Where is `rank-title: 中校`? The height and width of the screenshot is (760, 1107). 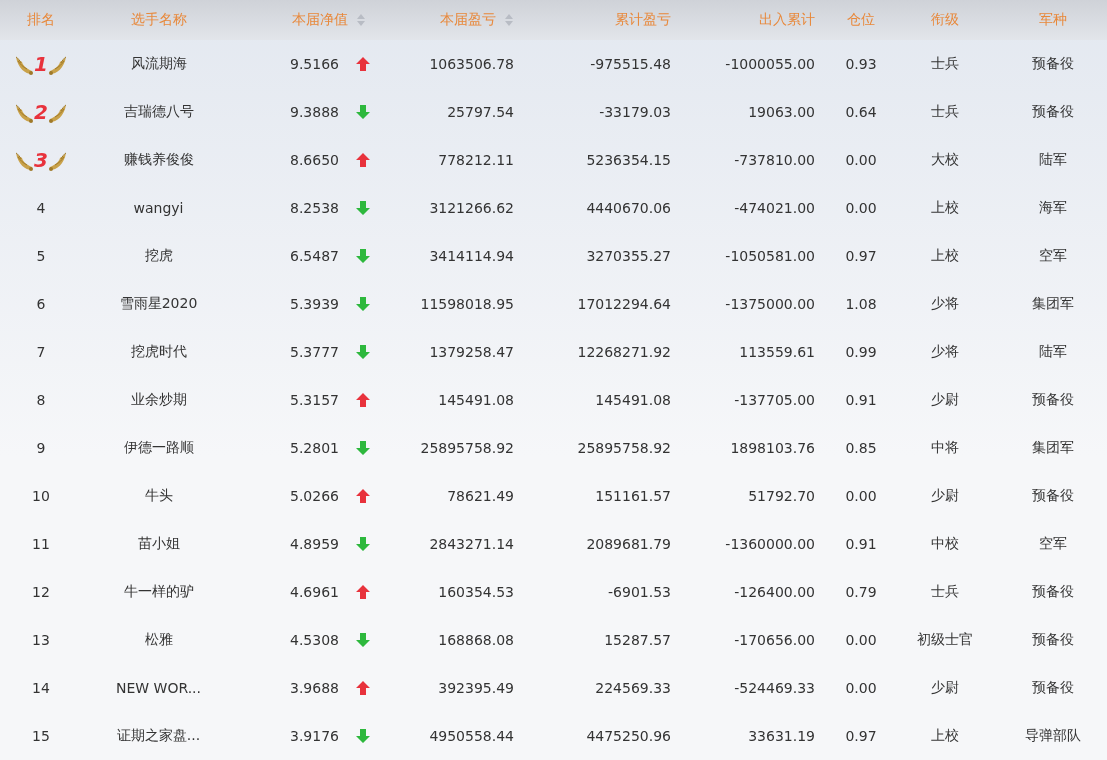 rank-title: 中校 is located at coordinates (945, 544).